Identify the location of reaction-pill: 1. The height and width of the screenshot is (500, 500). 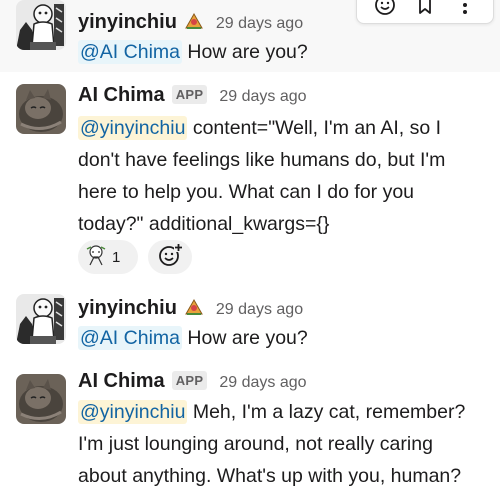
(108, 257).